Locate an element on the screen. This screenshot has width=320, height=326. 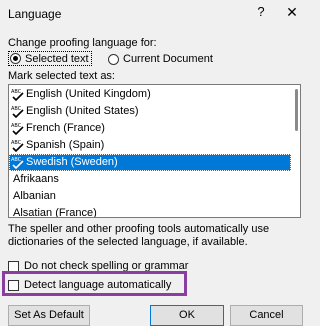
listbox-scrollbar is located at coordinates (295, 151).